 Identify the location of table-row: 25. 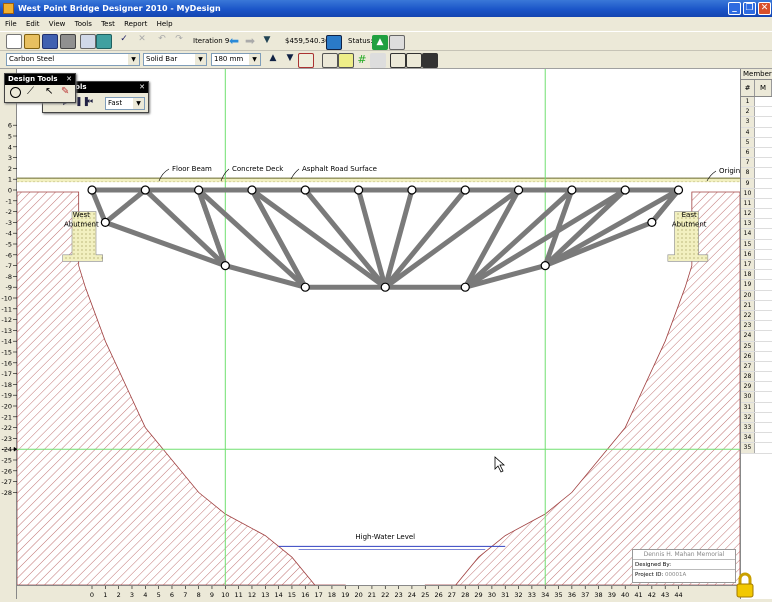
(756, 346).